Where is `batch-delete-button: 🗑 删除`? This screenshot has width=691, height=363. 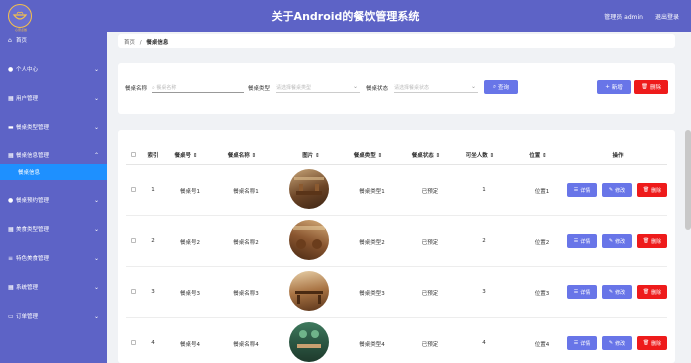
batch-delete-button: 🗑 删除 is located at coordinates (651, 87).